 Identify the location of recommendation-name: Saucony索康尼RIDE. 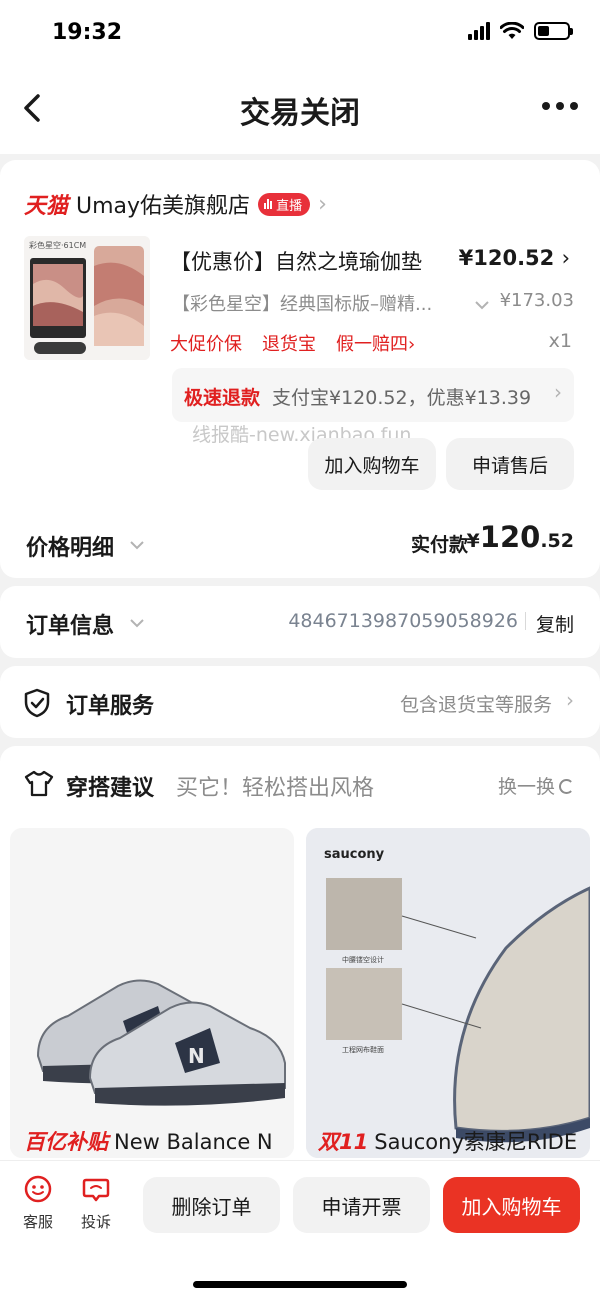
(476, 1142).